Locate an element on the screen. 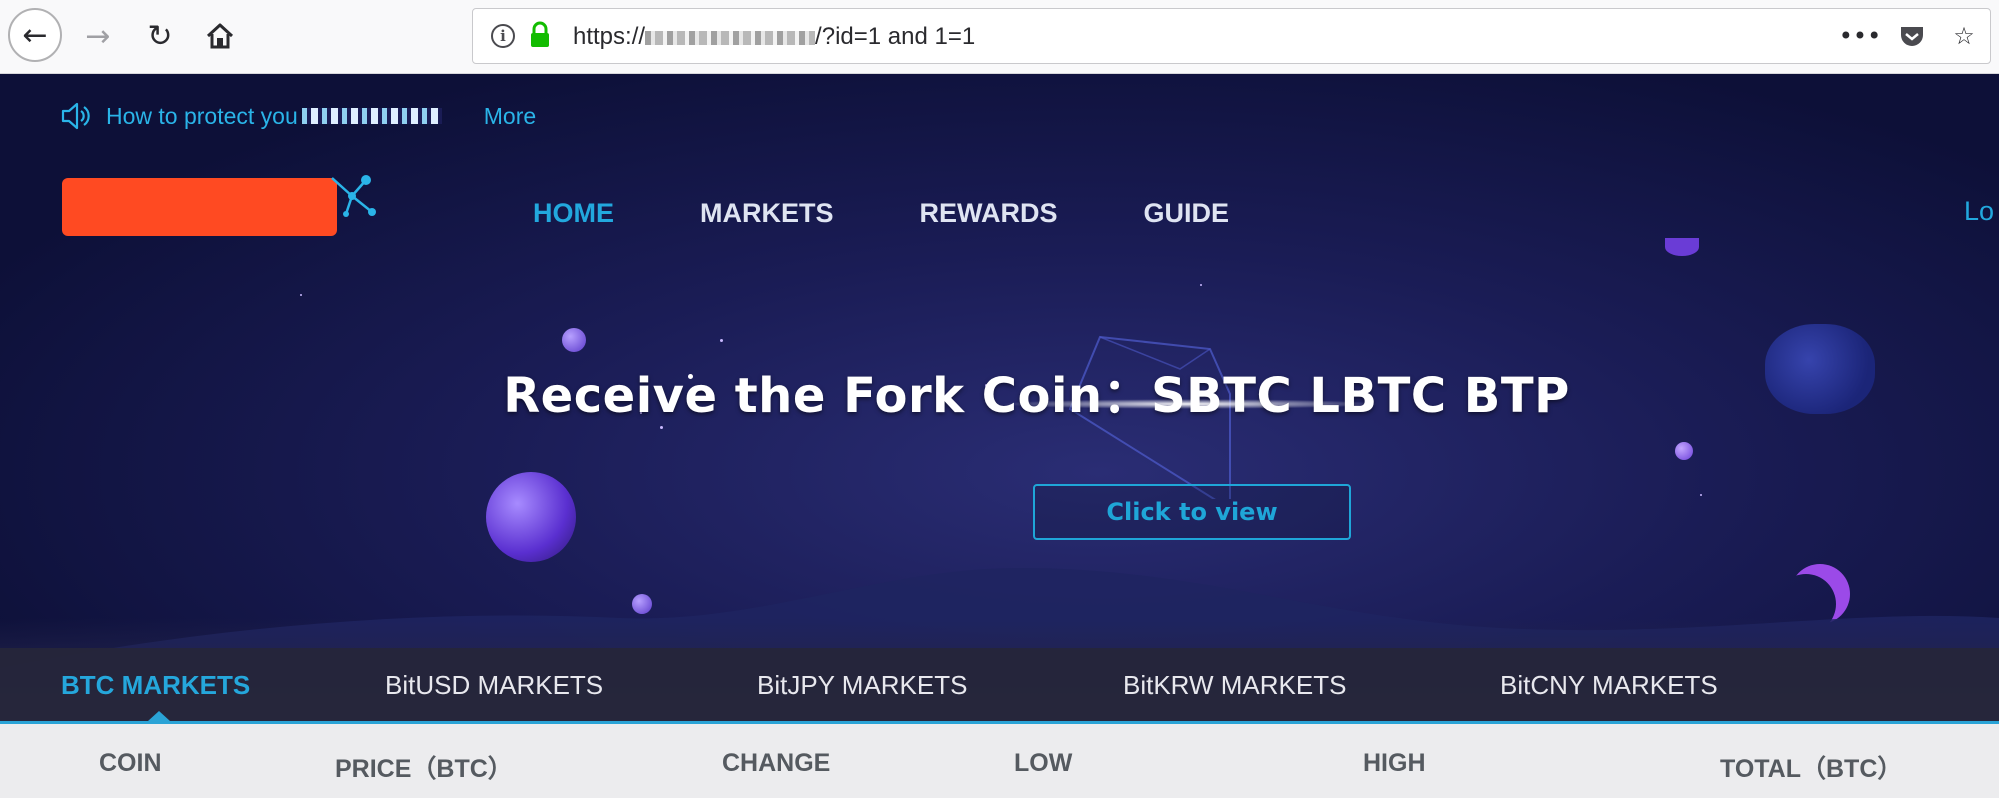 Image resolution: width=1999 pixels, height=798 pixels. hero-light-streak is located at coordinates (1190, 404).